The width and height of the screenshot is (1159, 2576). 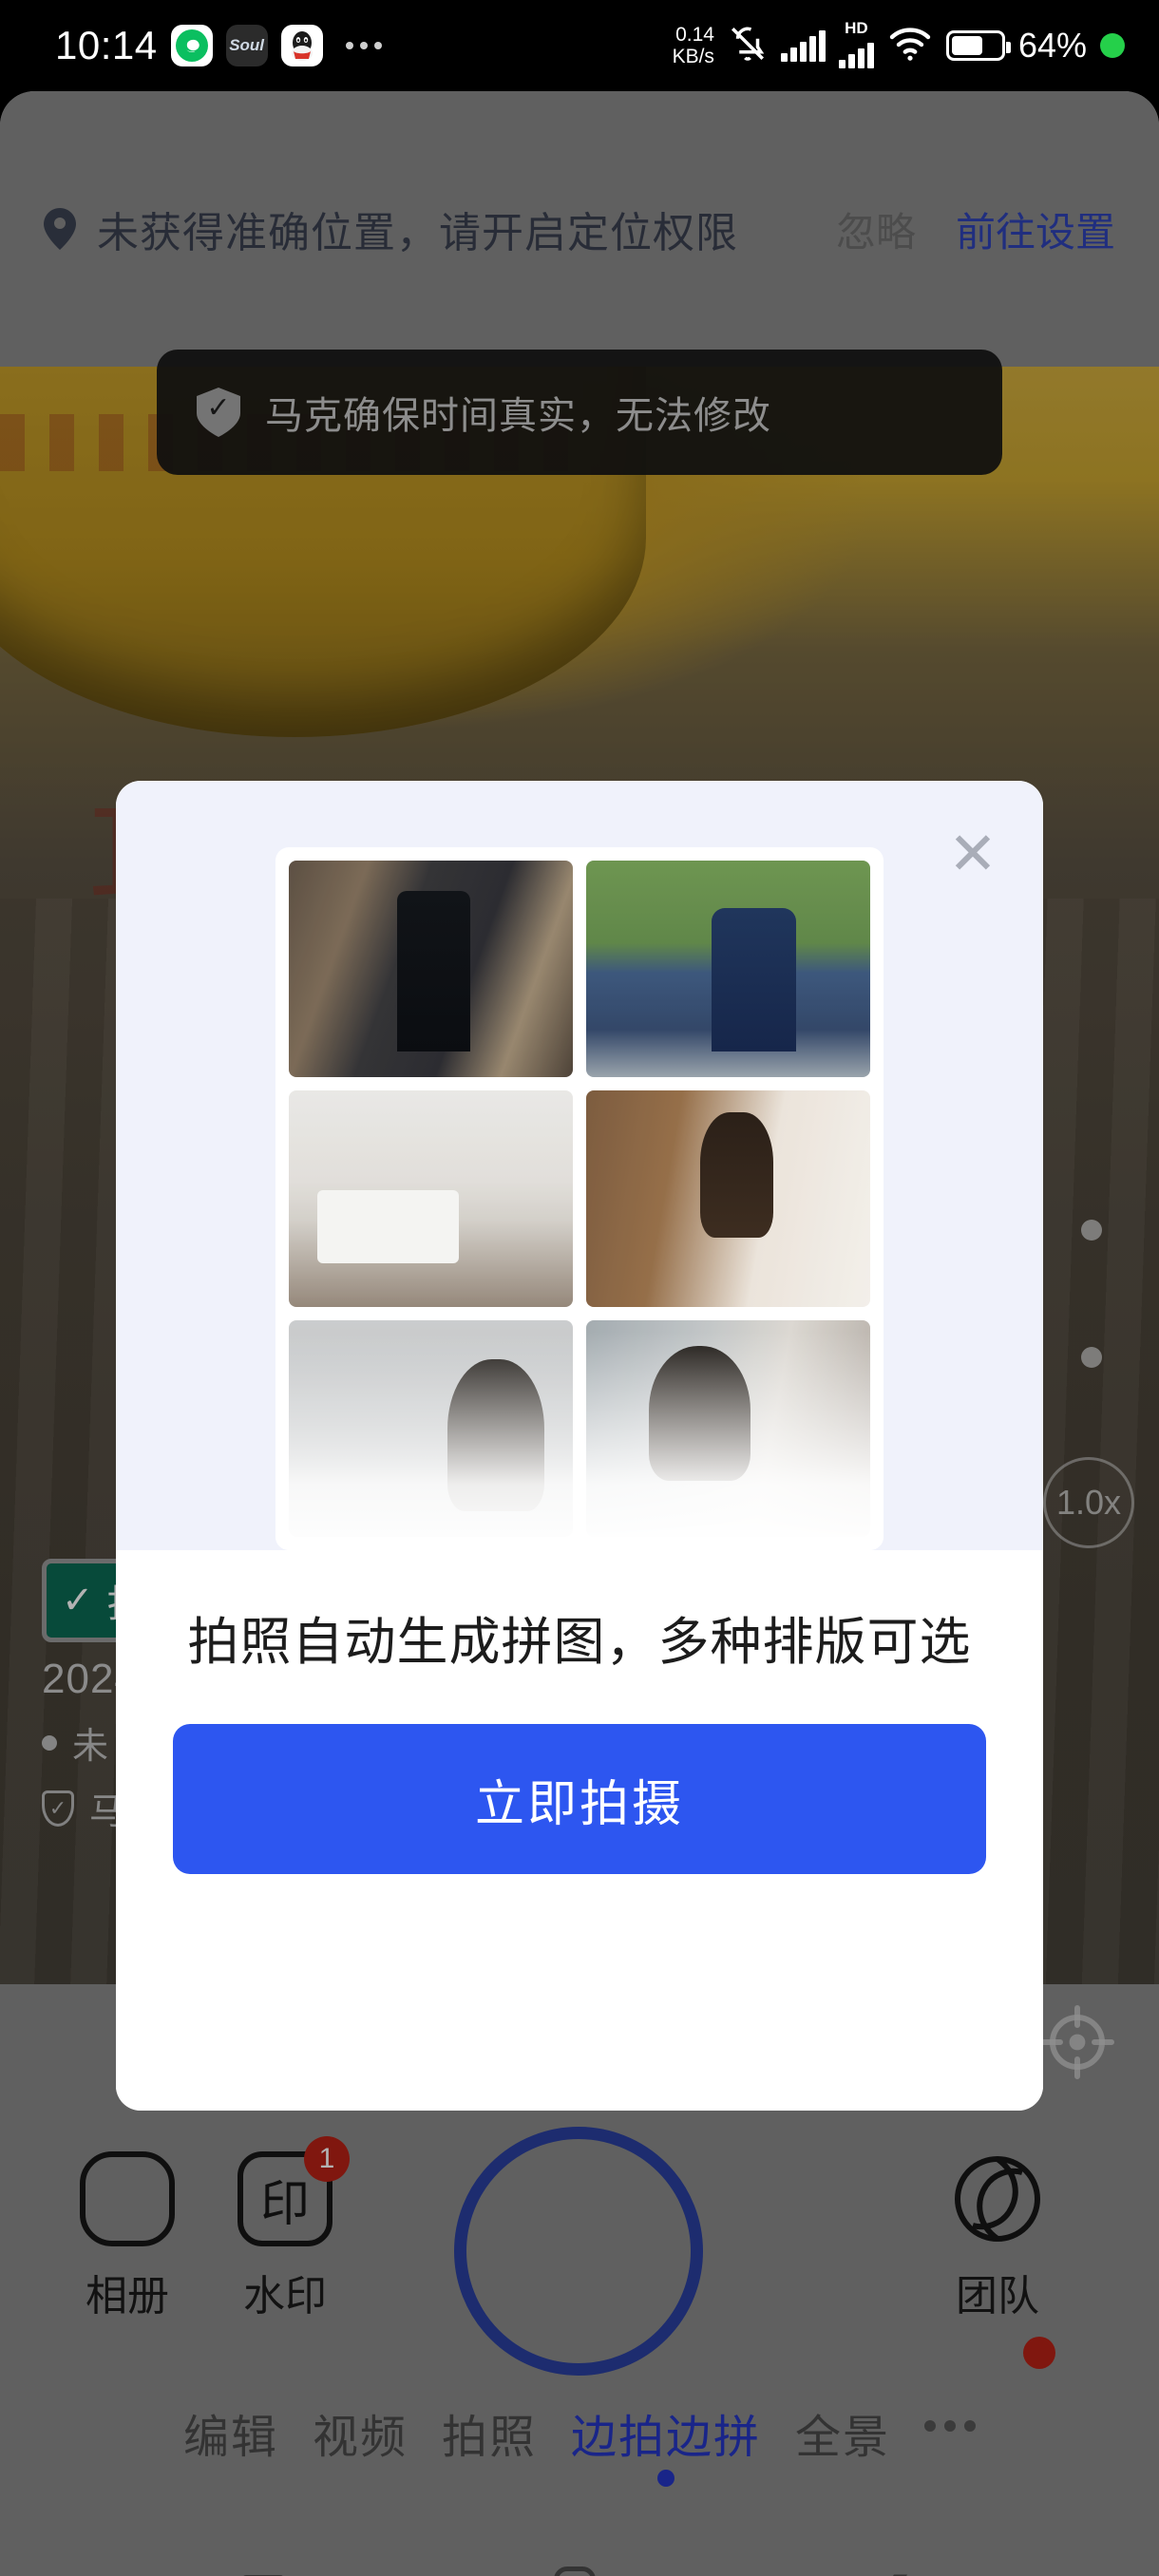 What do you see at coordinates (728, 1198) in the screenshot?
I see `photo-housekeeping-cleaning` at bounding box center [728, 1198].